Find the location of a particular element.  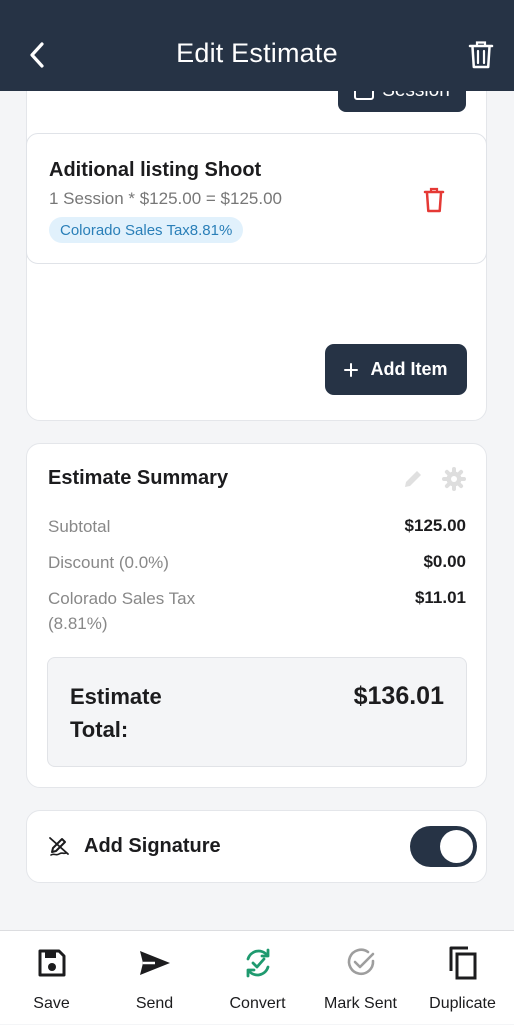

edit-summary-button is located at coordinates (413, 481).